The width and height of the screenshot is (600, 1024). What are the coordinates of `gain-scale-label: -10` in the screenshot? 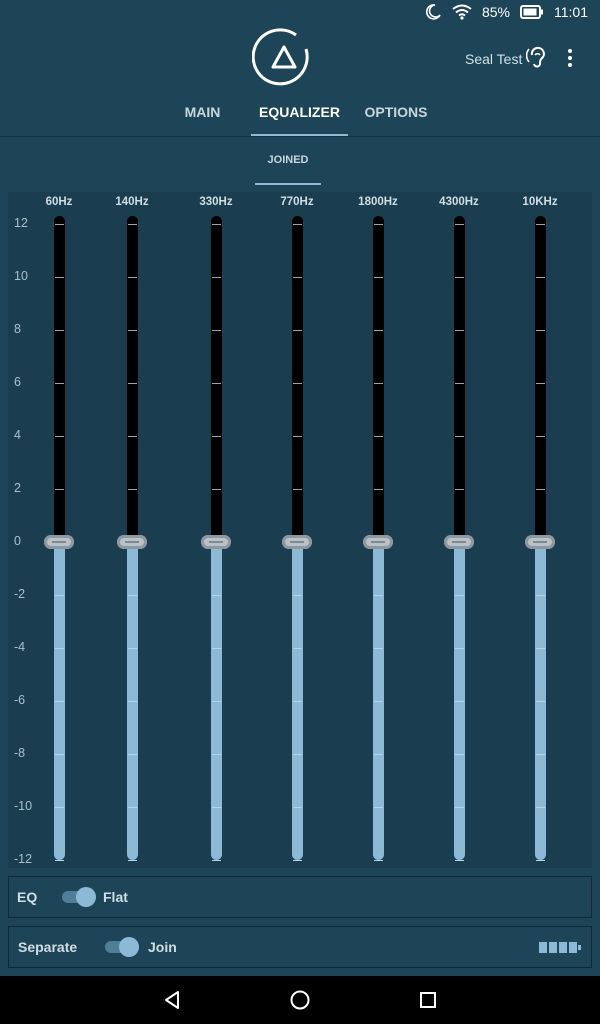 It's located at (23, 806).